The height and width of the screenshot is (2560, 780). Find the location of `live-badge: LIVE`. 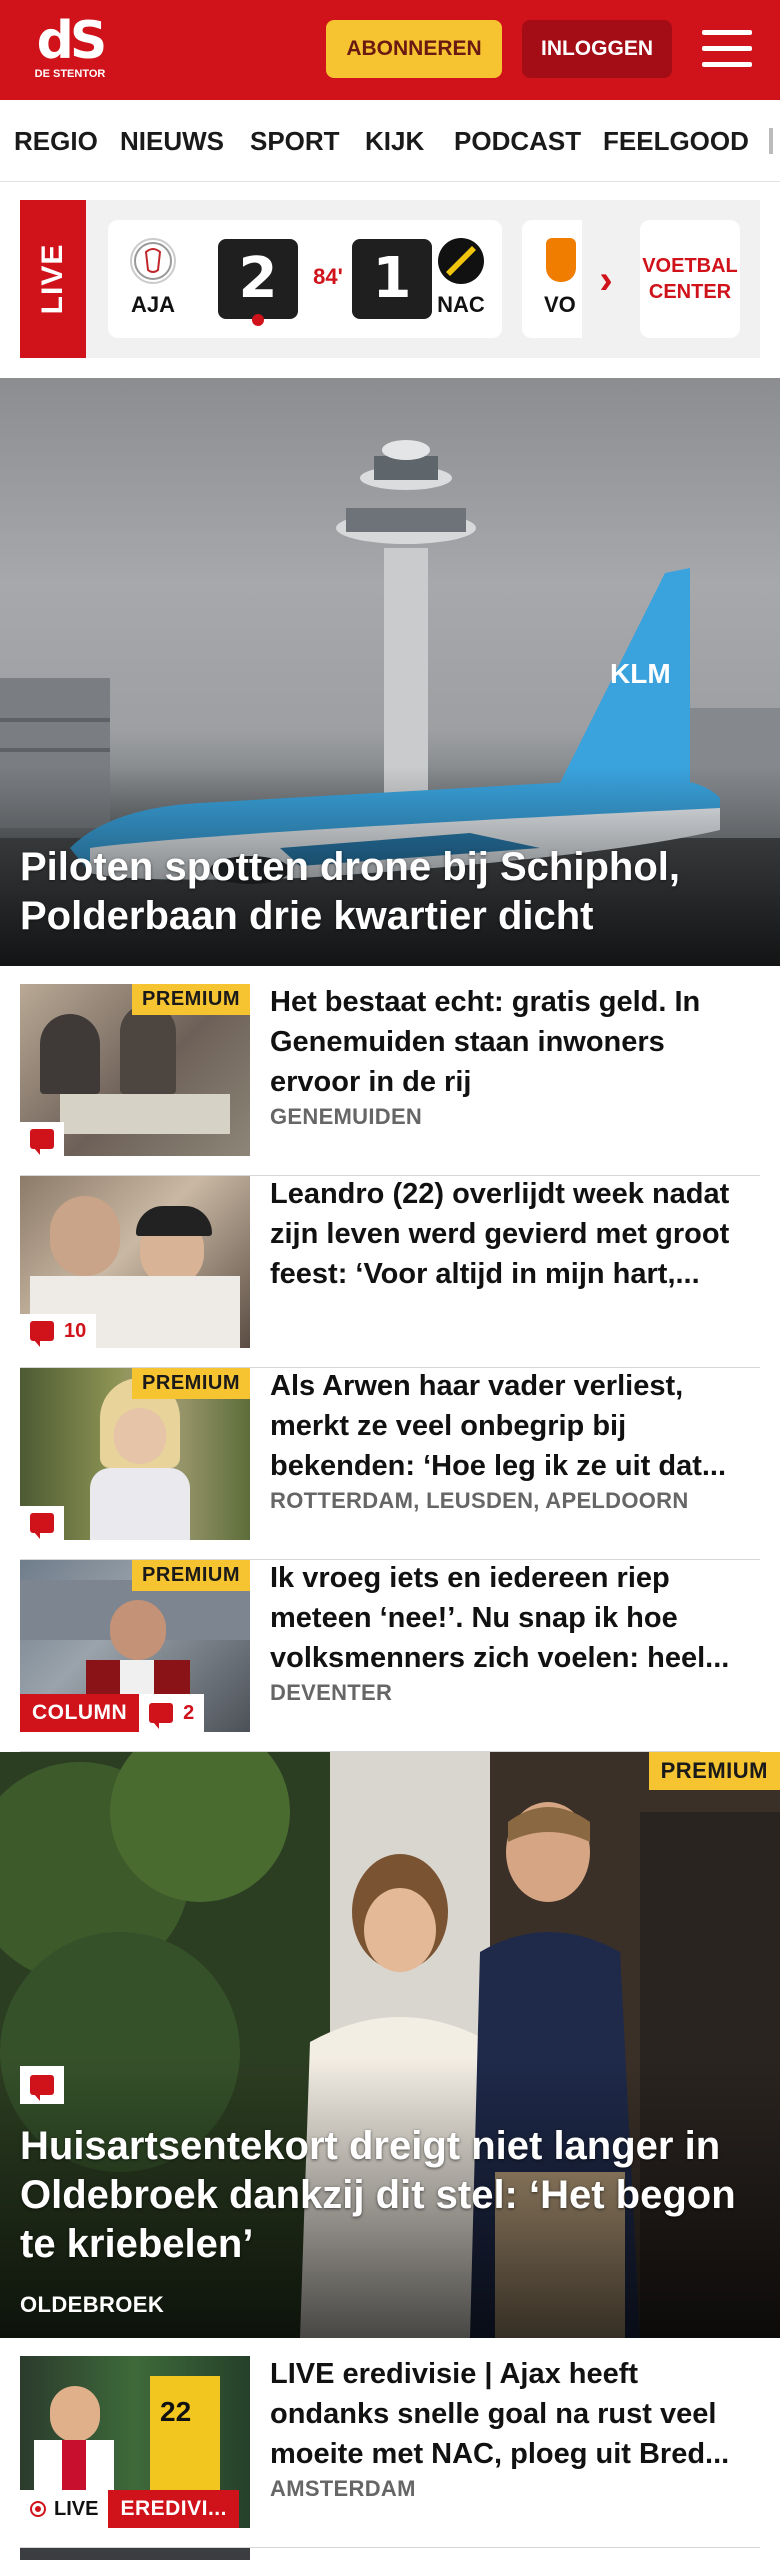

live-badge: LIVE is located at coordinates (64, 2509).